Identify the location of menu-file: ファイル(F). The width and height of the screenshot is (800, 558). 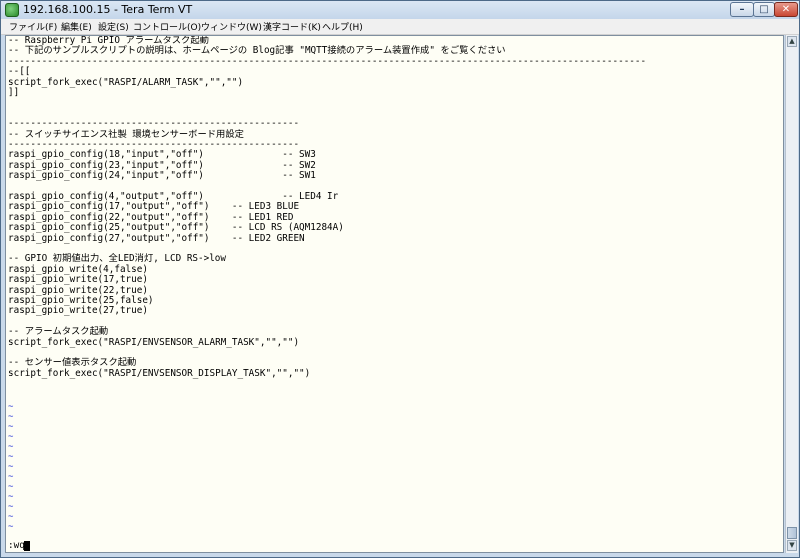
(33, 26).